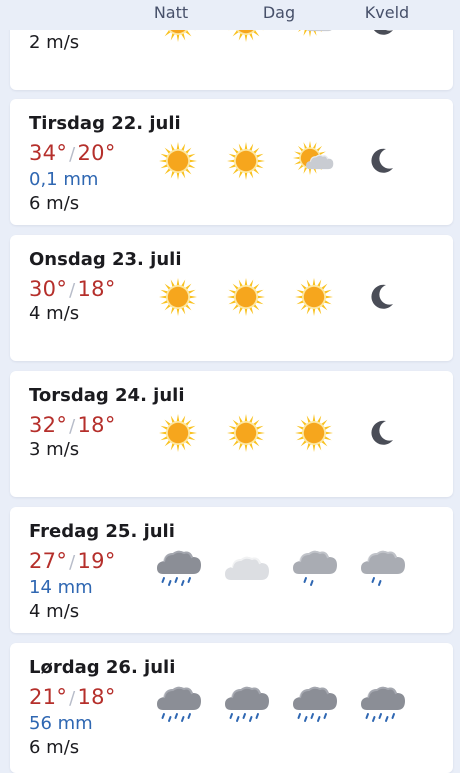  What do you see at coordinates (102, 667) in the screenshot?
I see `day-title: Lørdag 26. juli` at bounding box center [102, 667].